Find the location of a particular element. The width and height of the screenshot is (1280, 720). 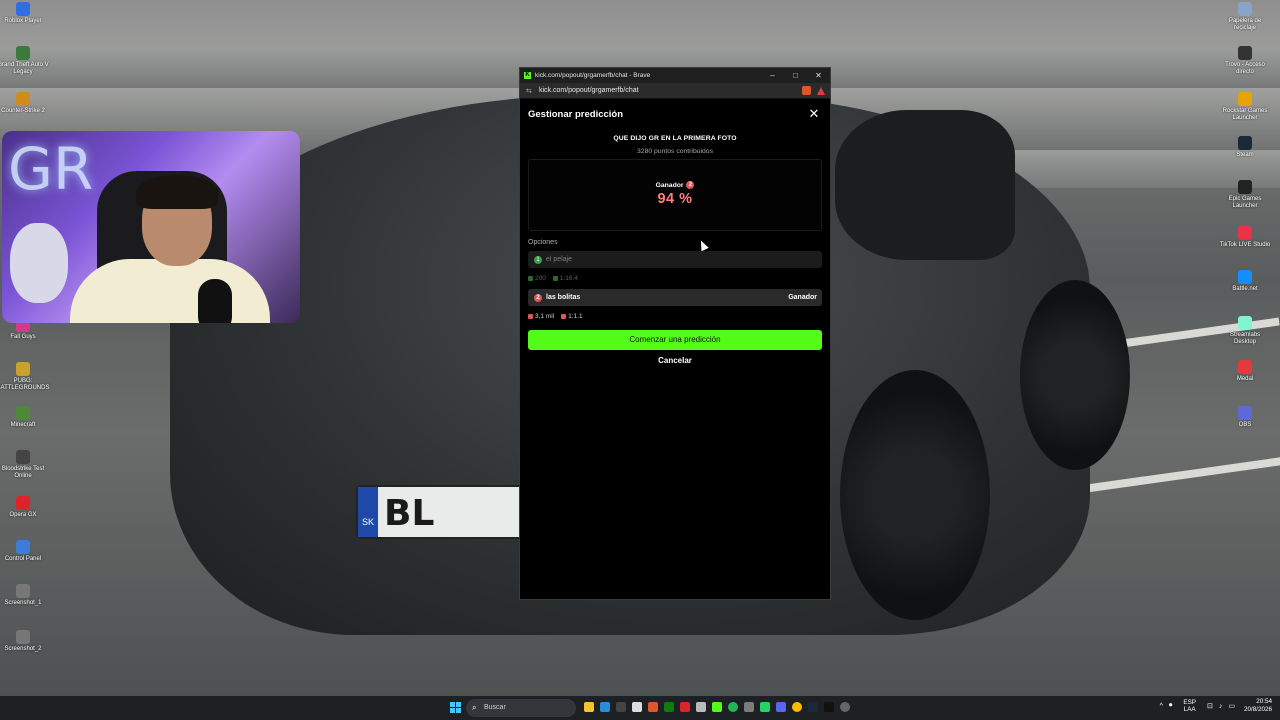

desktop-icon: Grand Theft Auto V Legacy is located at coordinates (25, 61).